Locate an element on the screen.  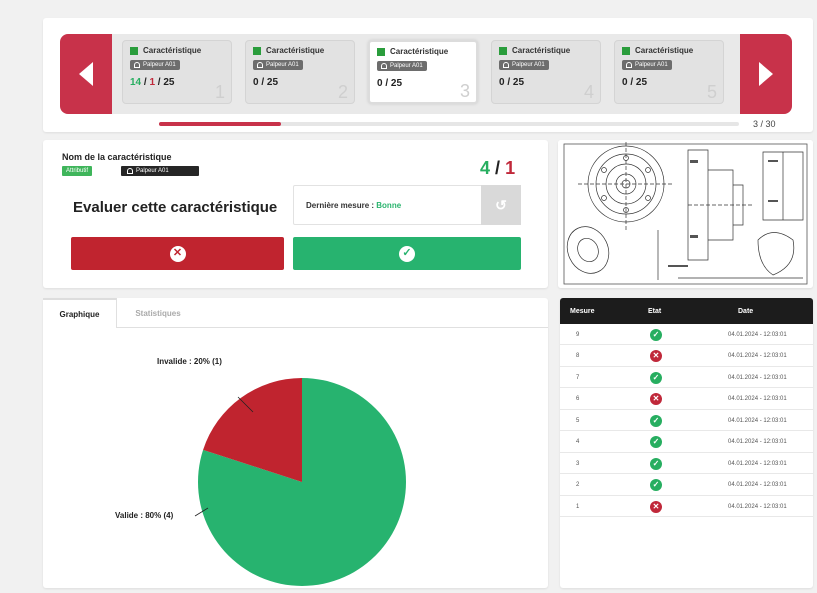
measure-cell: 1 is located at coordinates (578, 506).